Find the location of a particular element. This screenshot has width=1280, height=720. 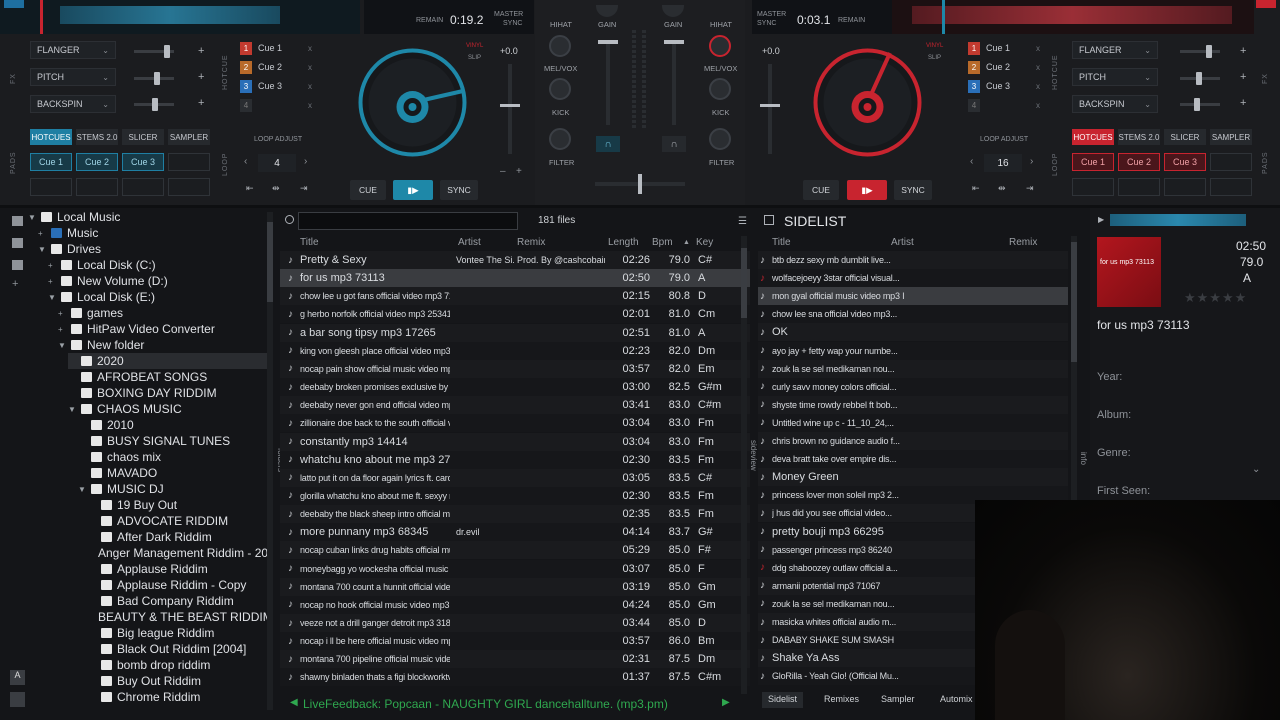

right-loop-next: › is located at coordinates (1031, 161).